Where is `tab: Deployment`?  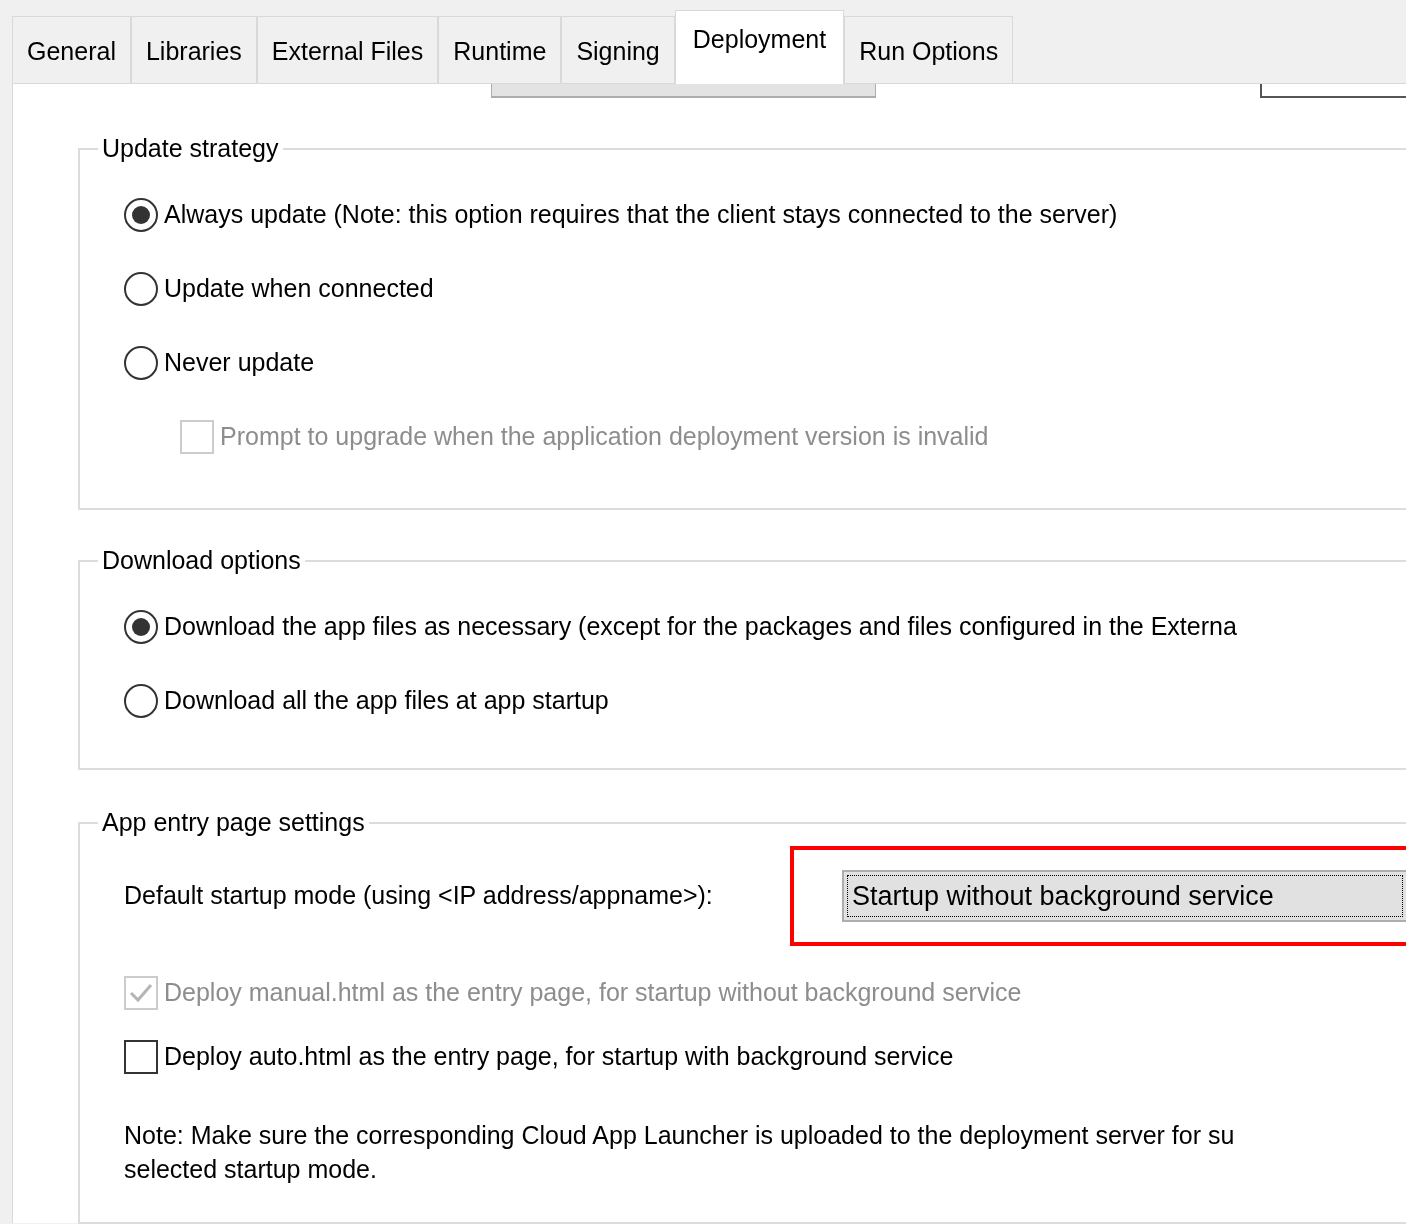
tab: Deployment is located at coordinates (759, 47).